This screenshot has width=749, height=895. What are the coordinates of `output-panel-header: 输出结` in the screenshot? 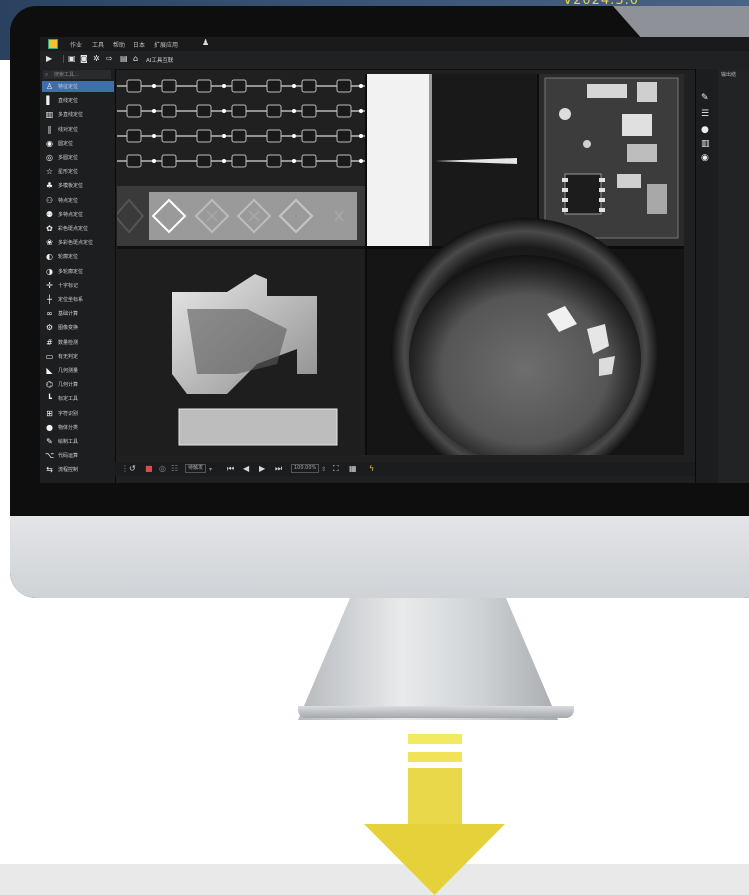 It's located at (729, 75).